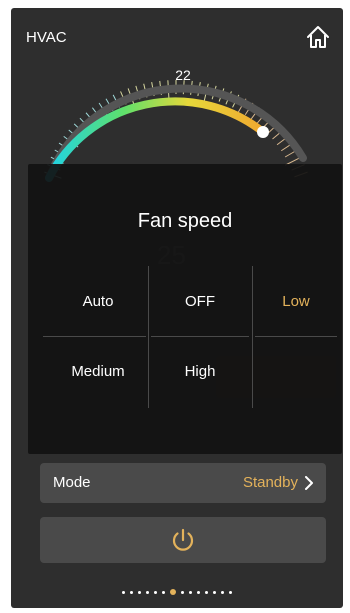 The height and width of the screenshot is (613, 350). Describe the element at coordinates (270, 482) in the screenshot. I see `mode-value: Standby` at that location.